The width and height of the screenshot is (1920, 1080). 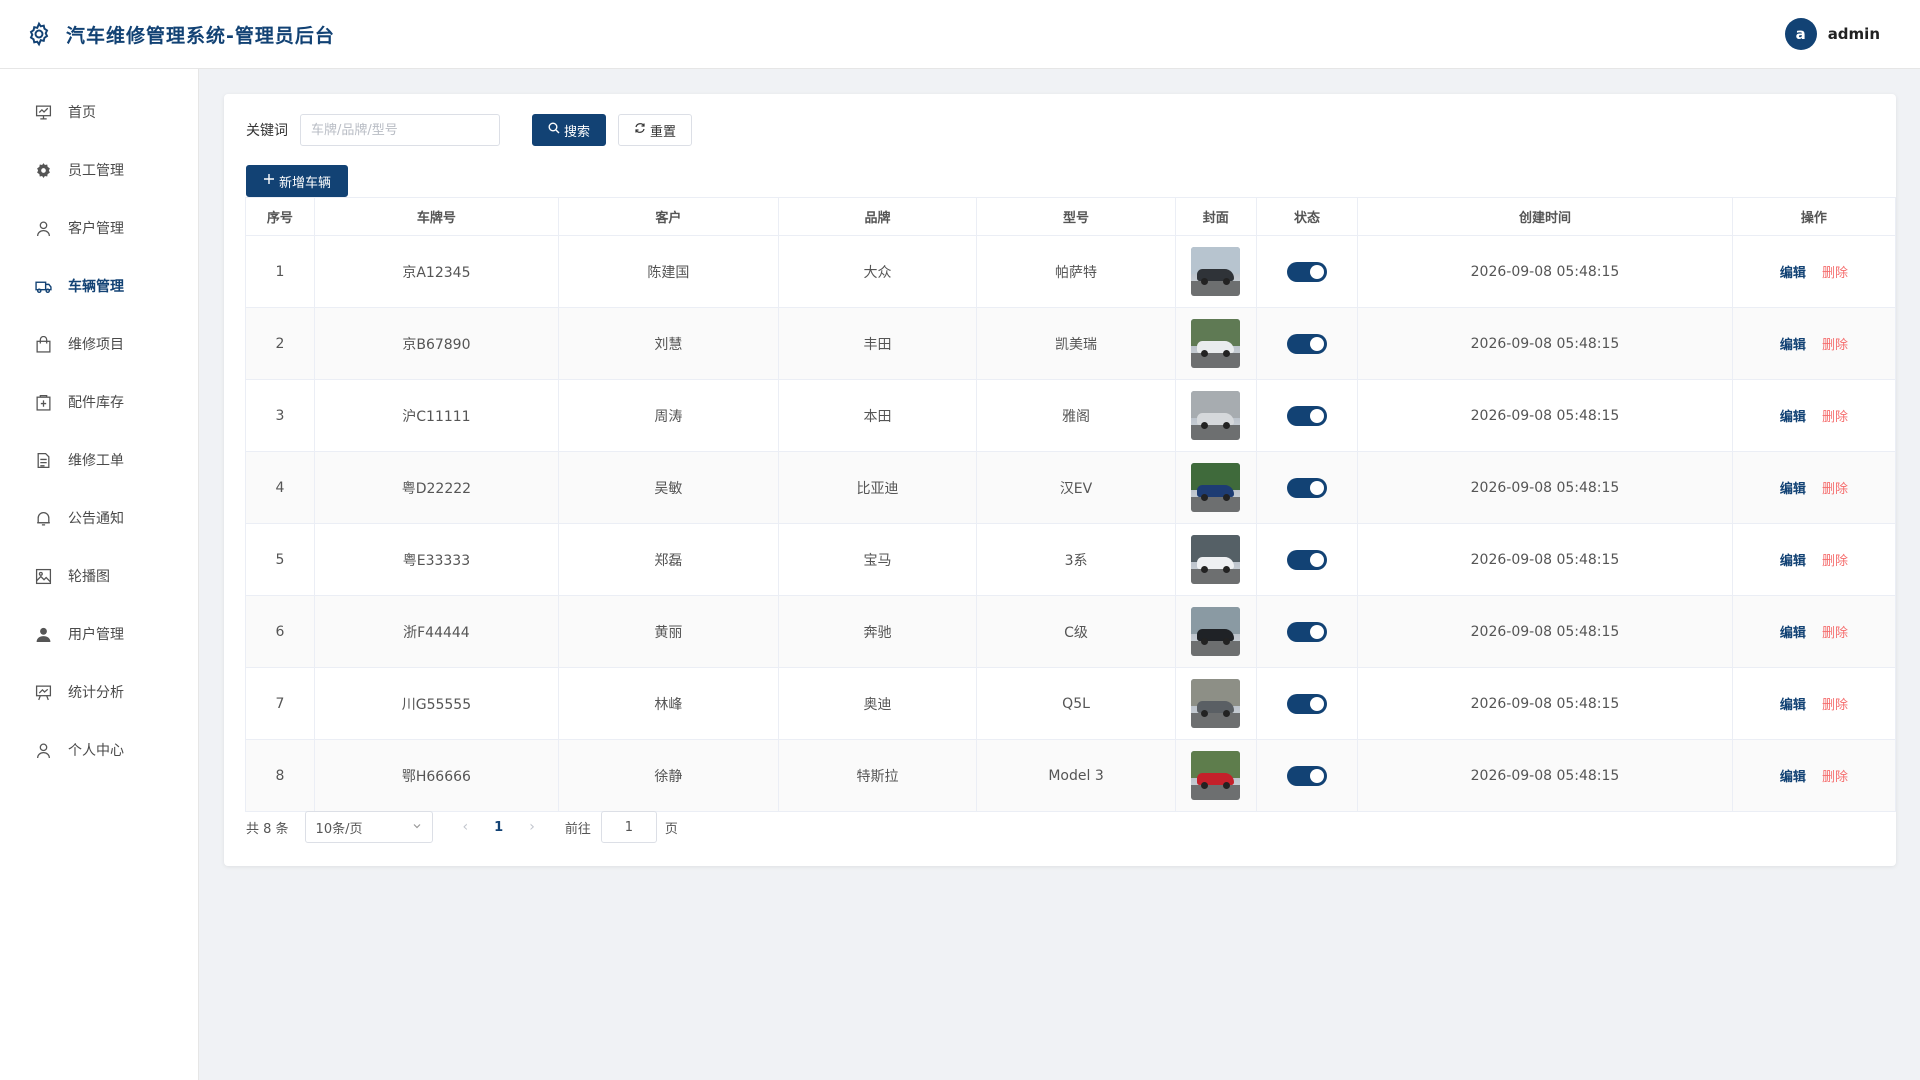 What do you see at coordinates (668, 216) in the screenshot?
I see `column-header: 客户` at bounding box center [668, 216].